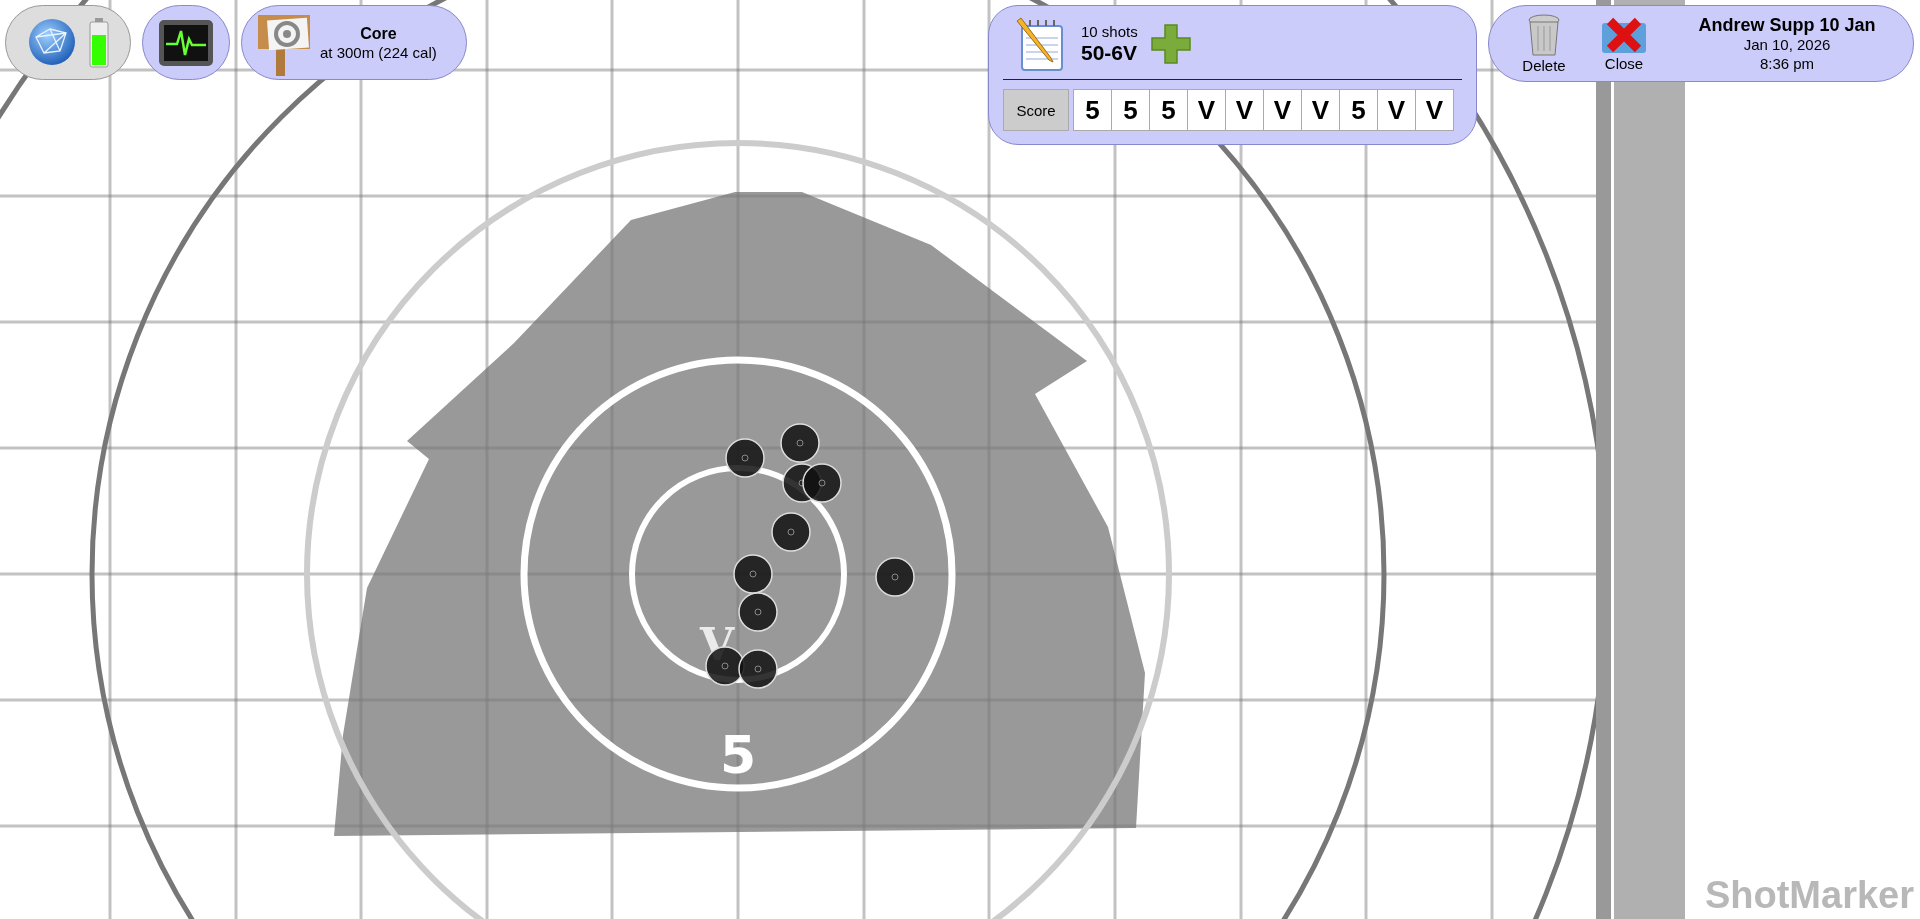  Describe the element at coordinates (378, 52) in the screenshot. I see `session-subtitle: at 300m (224 cal)` at that location.